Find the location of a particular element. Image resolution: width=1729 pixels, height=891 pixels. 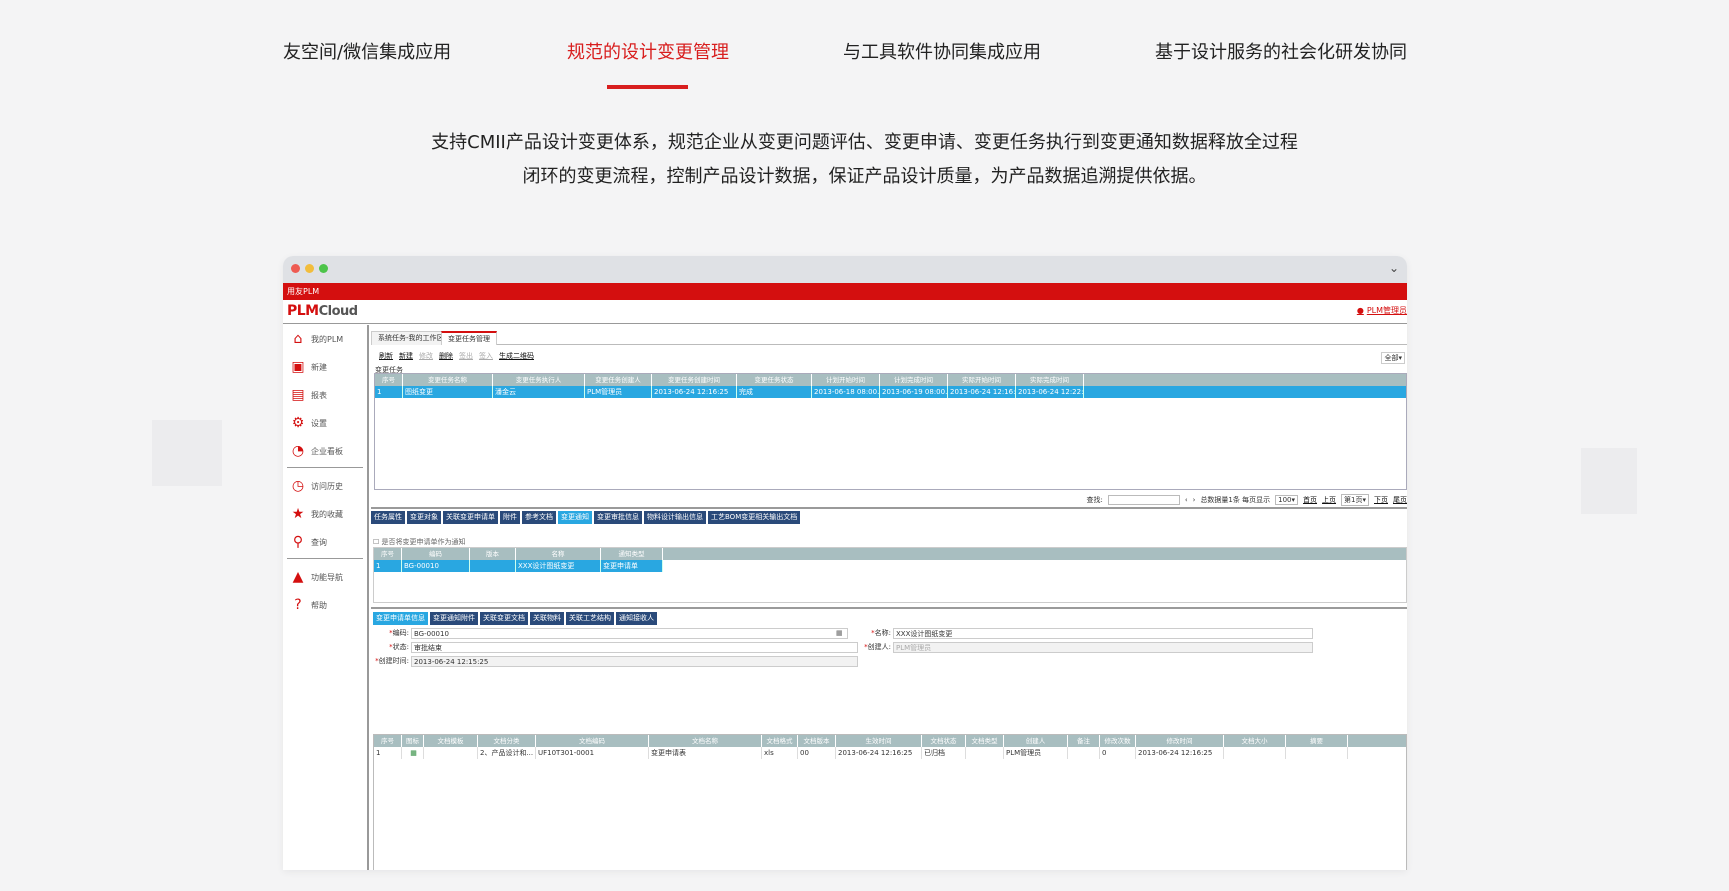

prev-arrow-icon: ‹ is located at coordinates (1186, 500).